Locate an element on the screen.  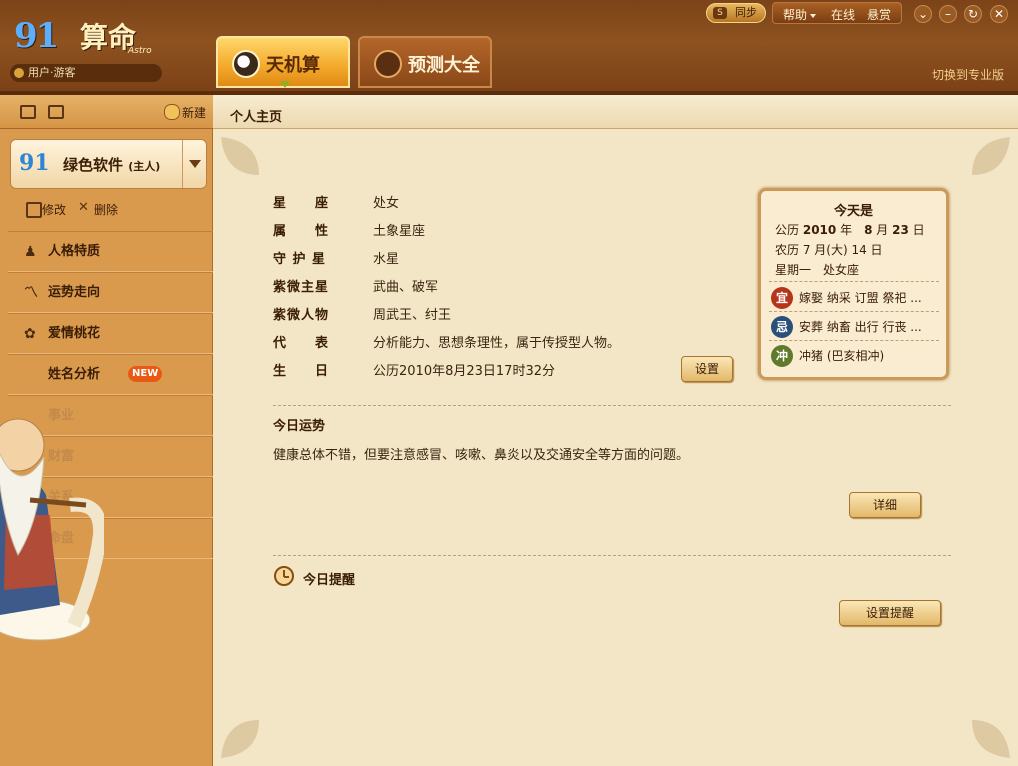
top-menu: 帮助 在线 悬赏 is located at coordinates (837, 13).